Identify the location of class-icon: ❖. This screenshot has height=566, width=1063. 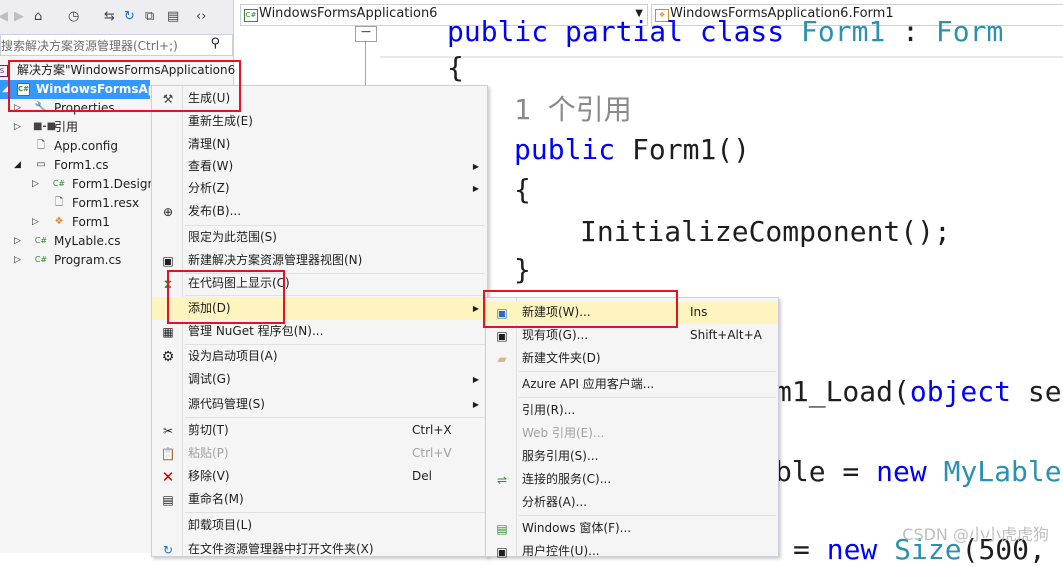
(59, 221).